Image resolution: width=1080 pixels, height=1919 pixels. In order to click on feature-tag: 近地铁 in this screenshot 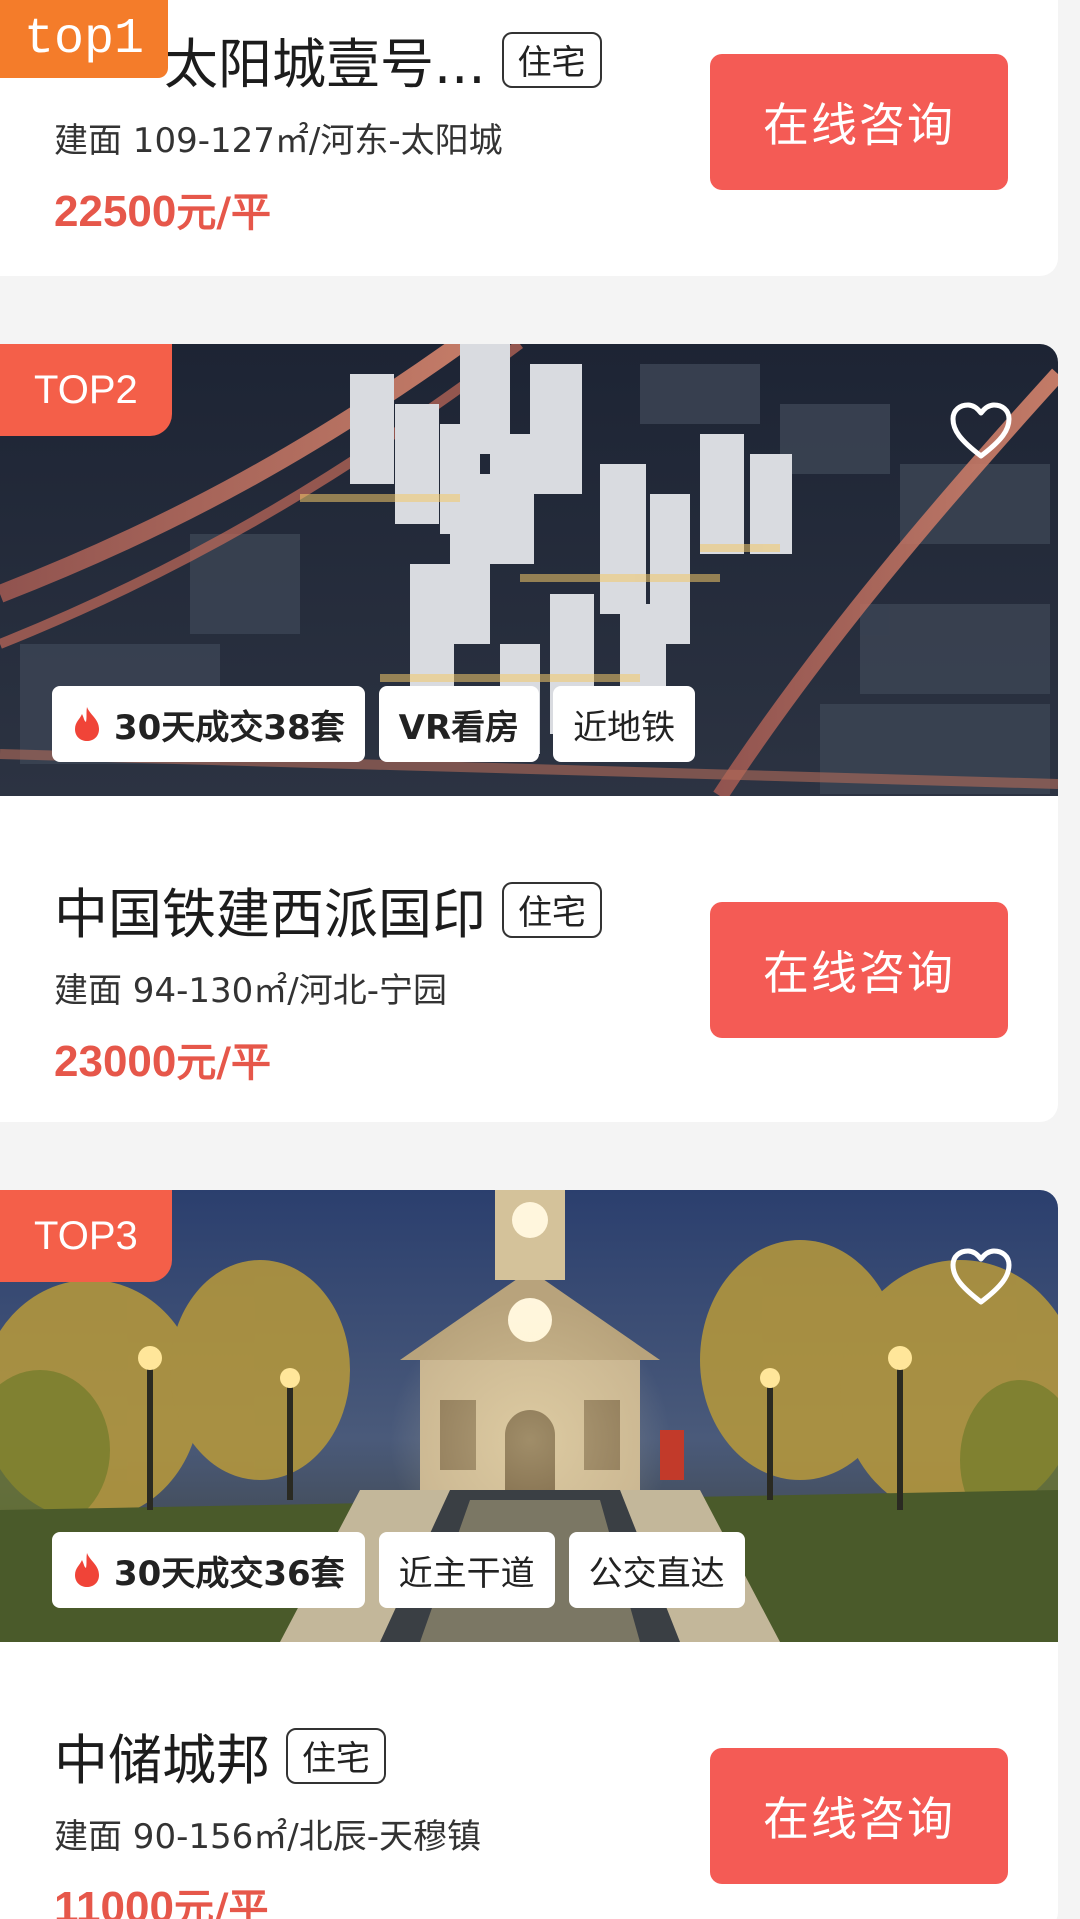, I will do `click(624, 724)`.